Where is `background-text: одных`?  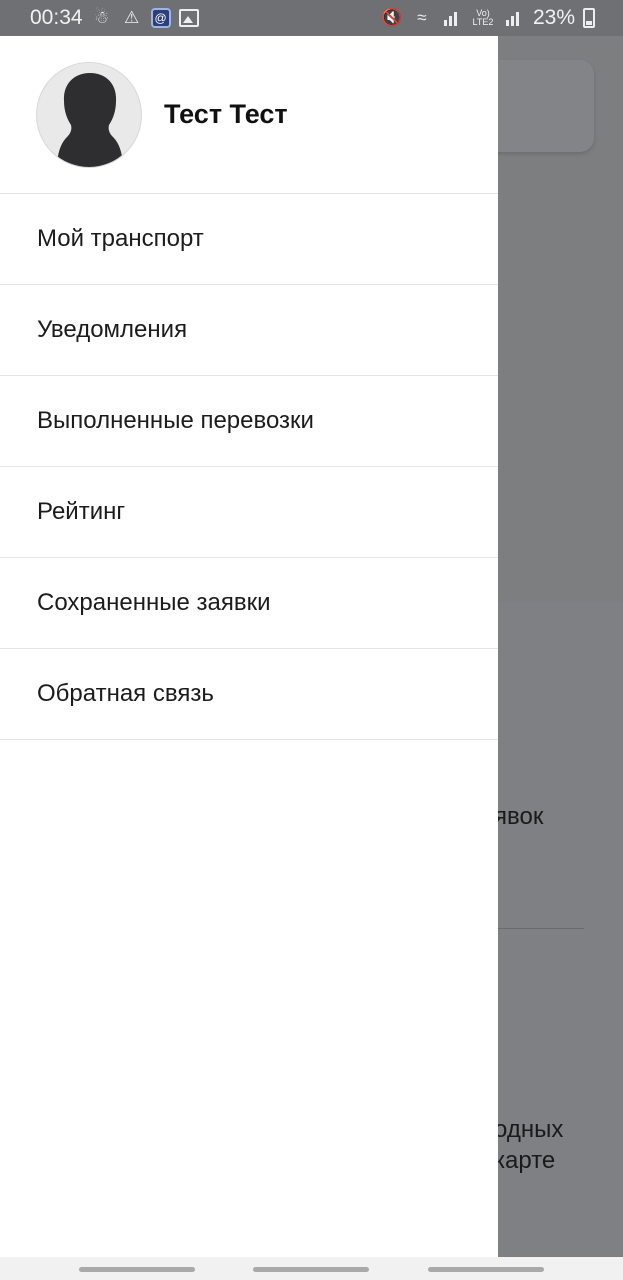 background-text: одных is located at coordinates (529, 1129).